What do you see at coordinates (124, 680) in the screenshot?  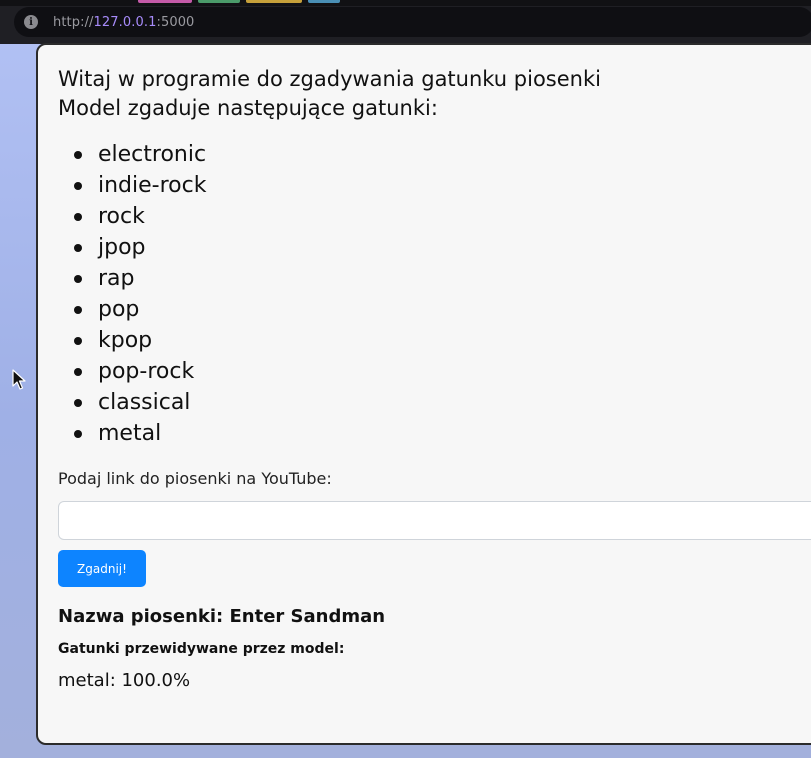 I see `prediction-result: metal: 100.0%` at bounding box center [124, 680].